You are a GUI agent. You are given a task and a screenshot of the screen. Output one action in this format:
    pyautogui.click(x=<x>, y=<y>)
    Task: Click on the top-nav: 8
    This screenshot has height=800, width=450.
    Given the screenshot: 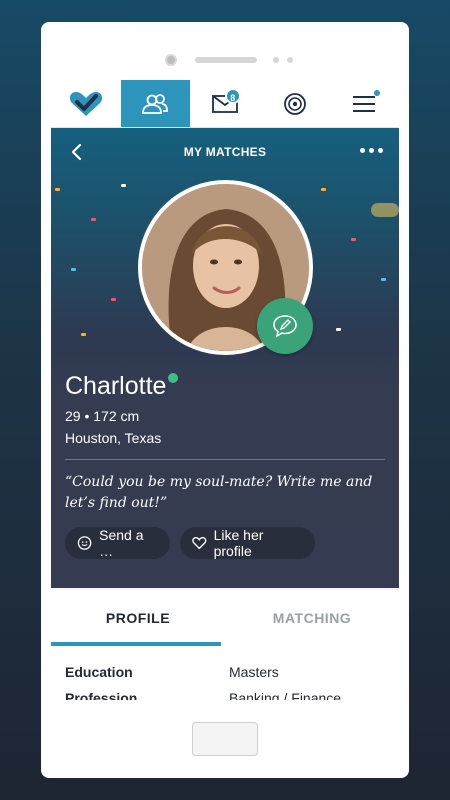 What is the action you would take?
    pyautogui.click(x=225, y=104)
    